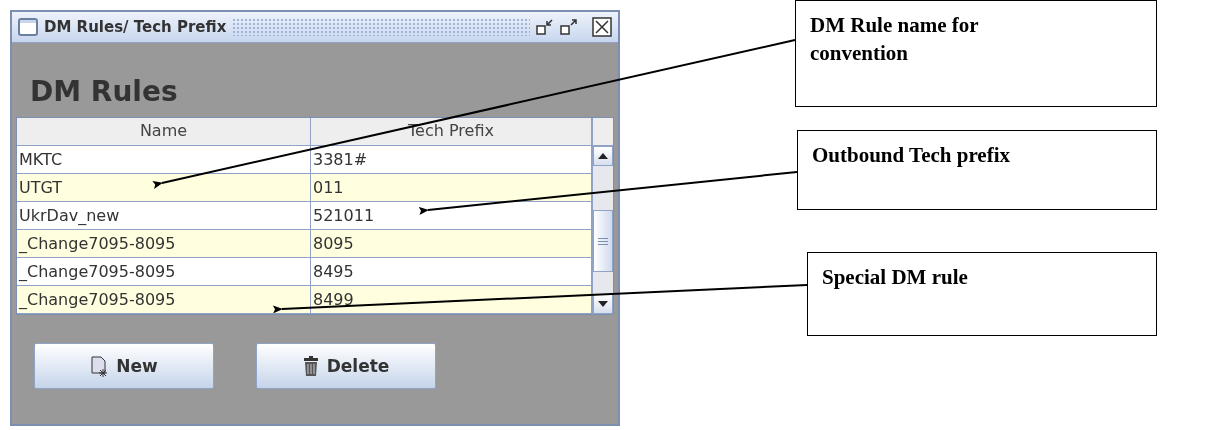 The width and height of the screenshot is (1217, 430). What do you see at coordinates (99, 366) in the screenshot?
I see `new-document-icon` at bounding box center [99, 366].